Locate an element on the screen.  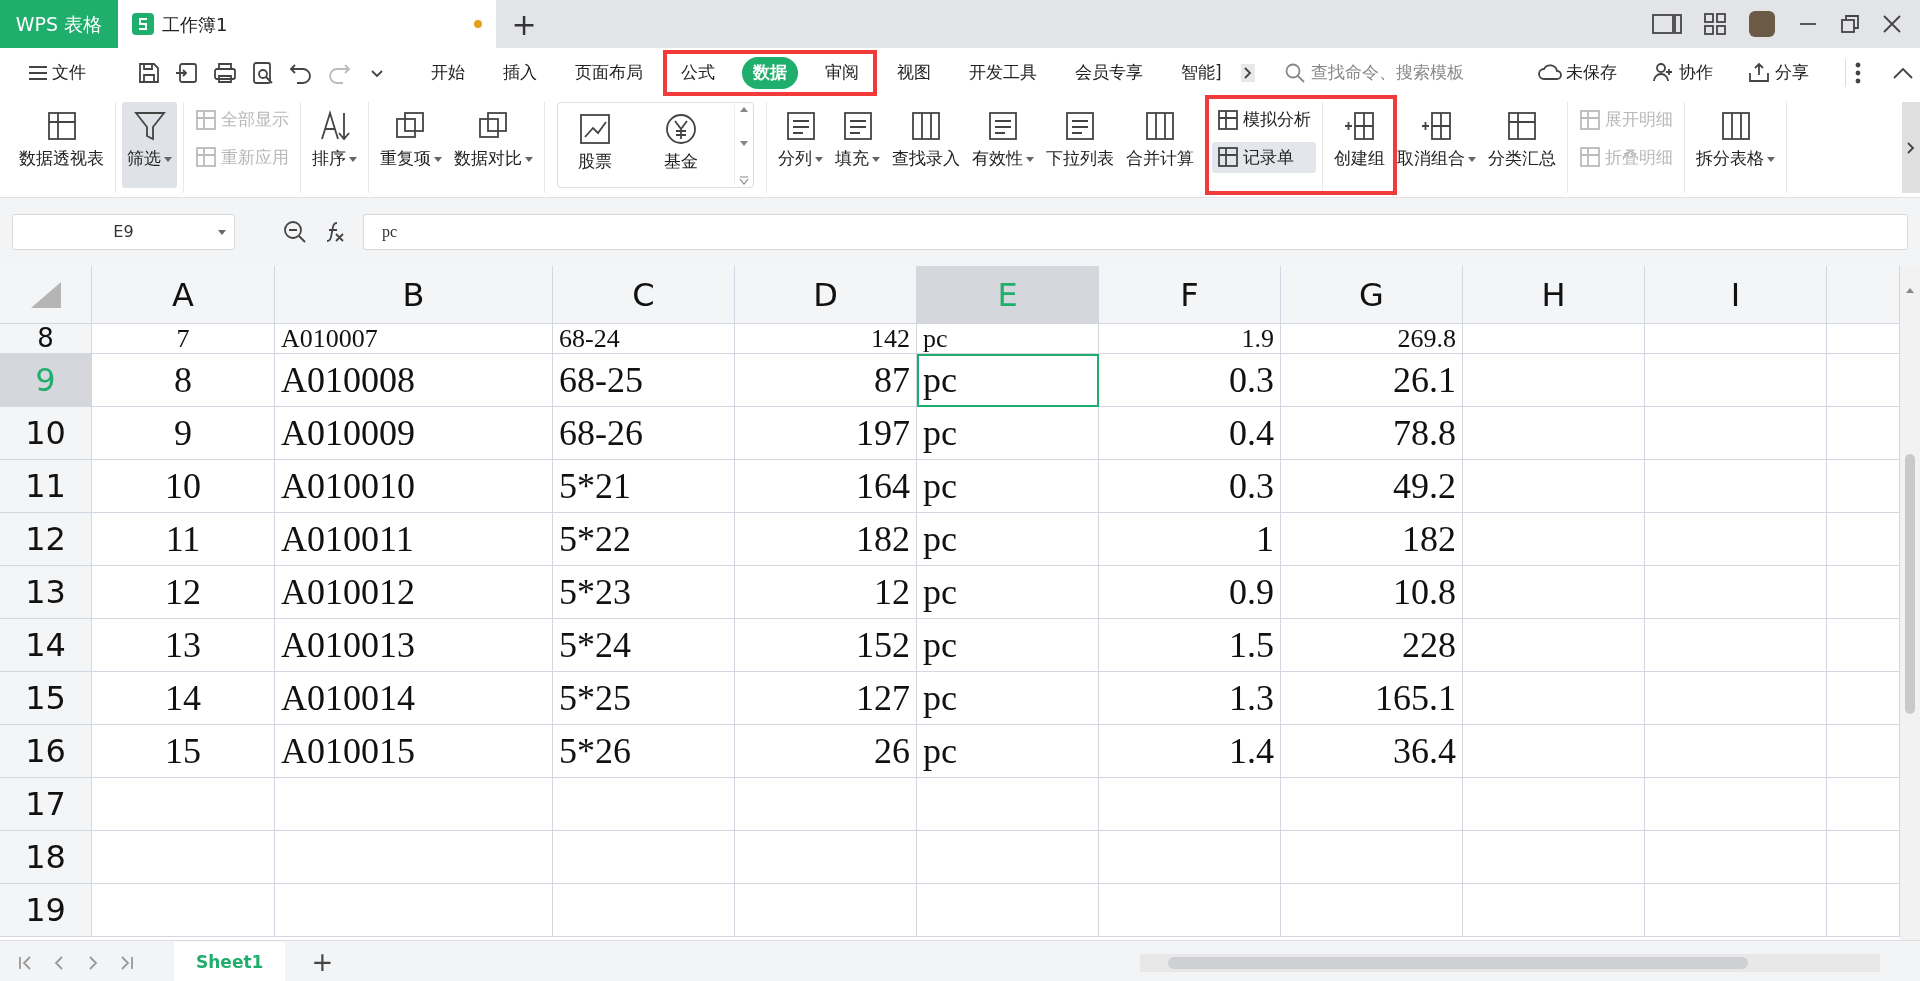
ribbon-button: 排序 is located at coordinates (334, 145).